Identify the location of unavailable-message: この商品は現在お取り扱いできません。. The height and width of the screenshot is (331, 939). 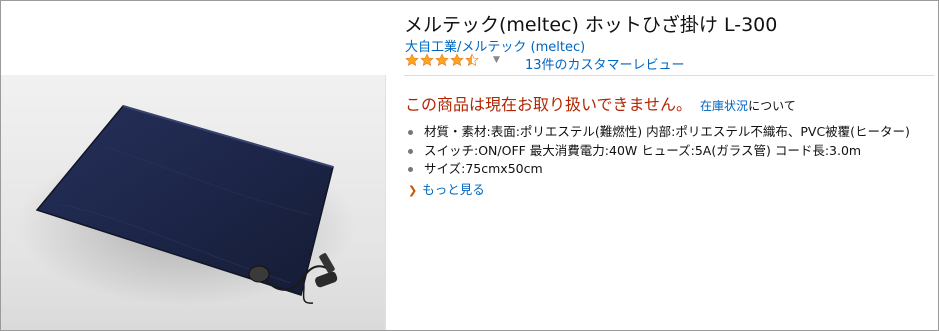
(549, 104).